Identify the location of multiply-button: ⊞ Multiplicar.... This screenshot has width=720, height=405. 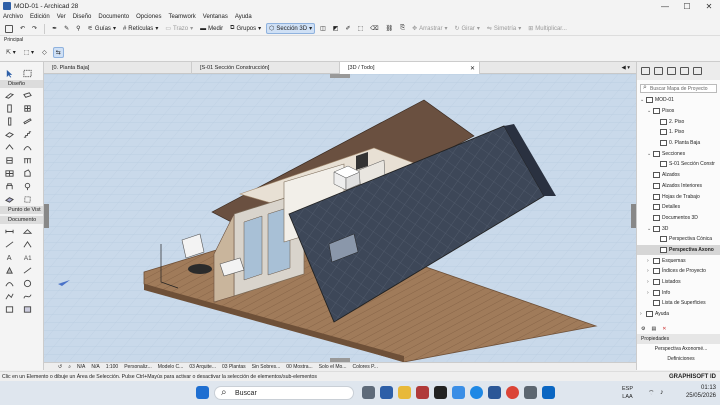
(547, 28).